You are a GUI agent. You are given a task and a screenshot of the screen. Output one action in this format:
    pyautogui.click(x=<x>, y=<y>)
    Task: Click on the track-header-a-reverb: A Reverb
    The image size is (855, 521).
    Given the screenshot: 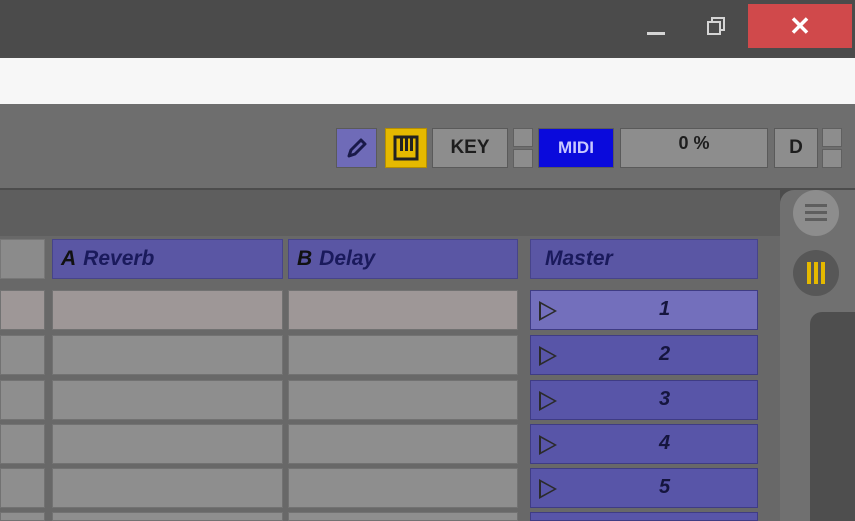 What is the action you would take?
    pyautogui.click(x=167, y=259)
    